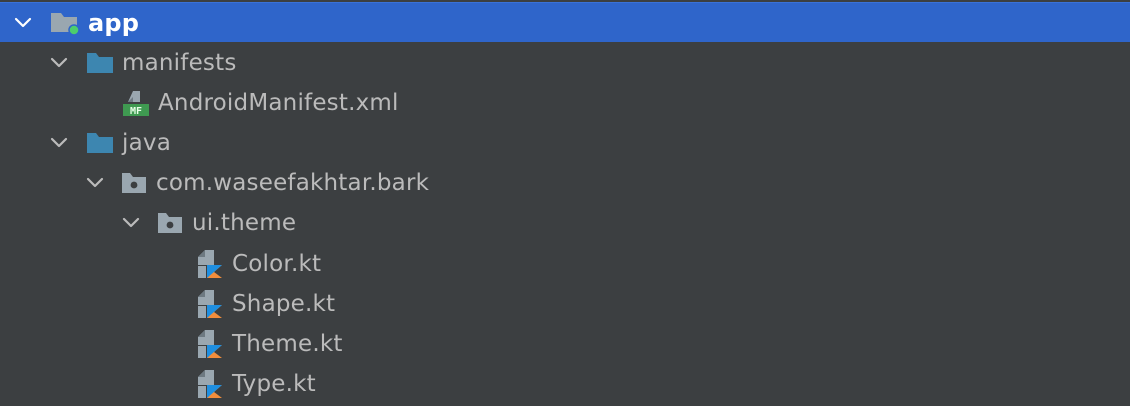 This screenshot has height=406, width=1130. Describe the element at coordinates (244, 223) in the screenshot. I see `tree-label-package-theme: ui.theme` at that location.